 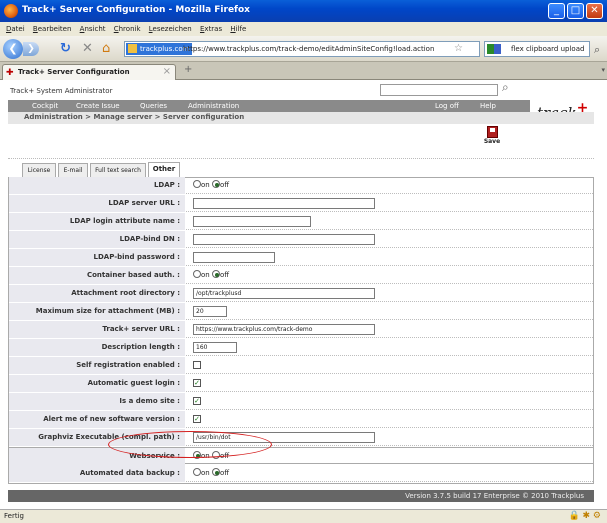 What do you see at coordinates (31, 49) in the screenshot?
I see `forward-button: ❯` at bounding box center [31, 49].